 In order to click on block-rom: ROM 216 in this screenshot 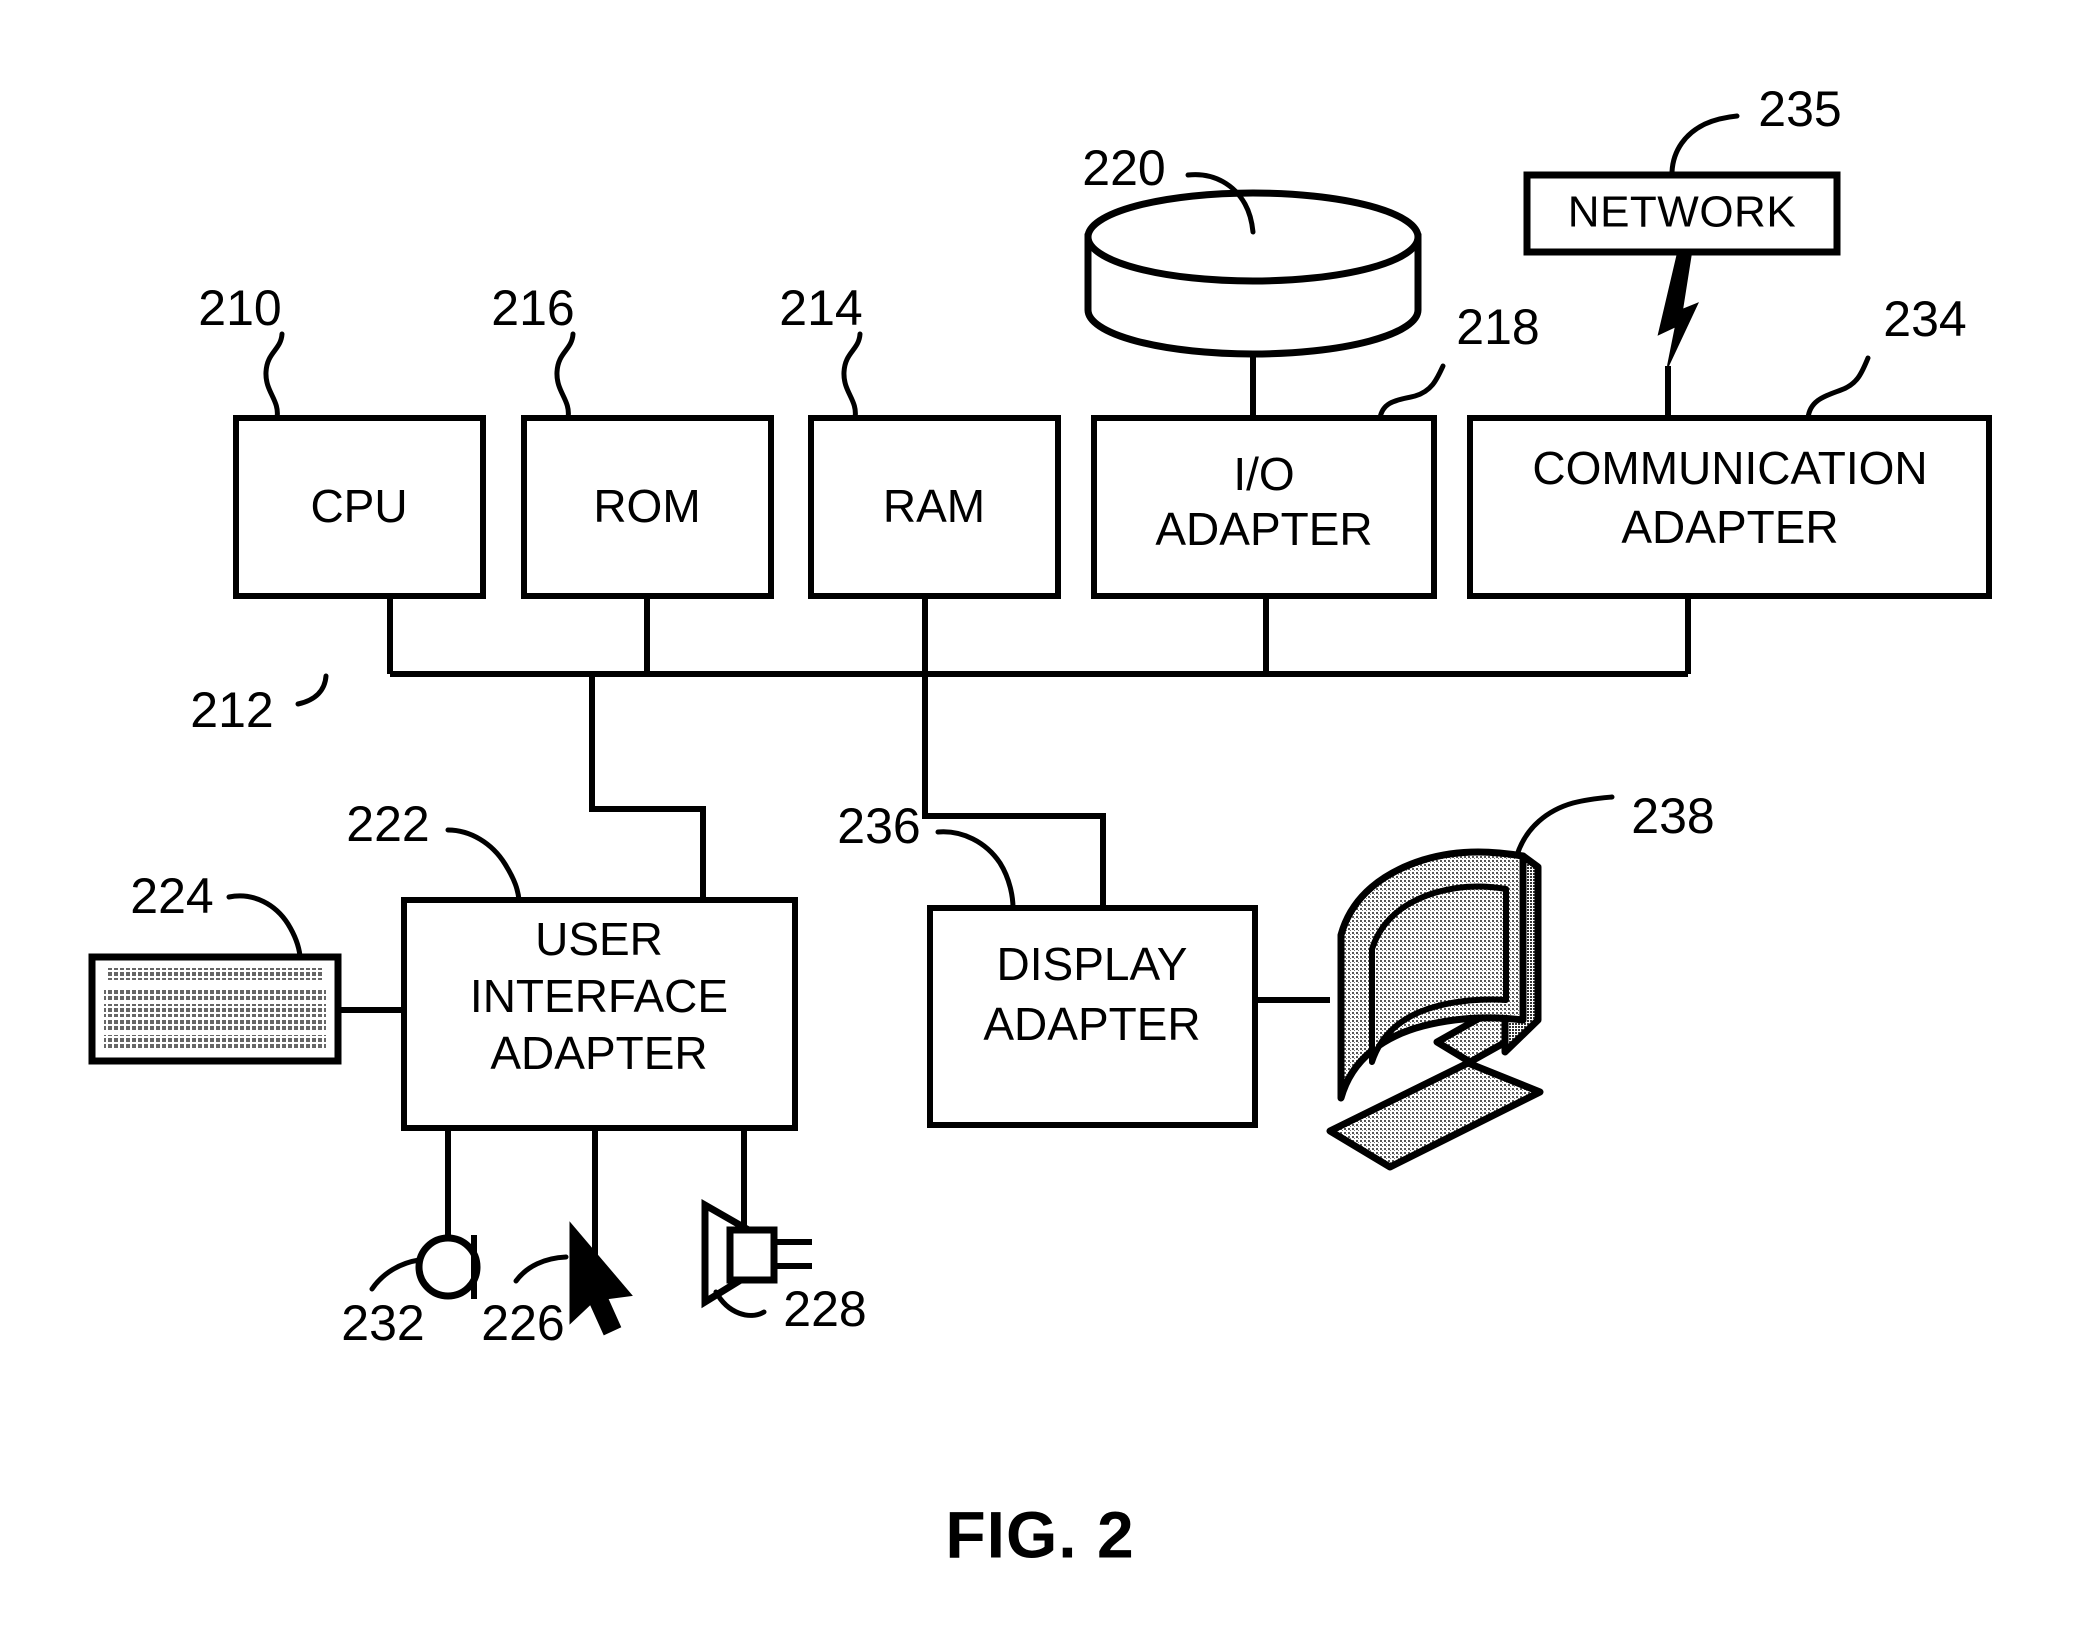, I will do `click(632, 439)`.